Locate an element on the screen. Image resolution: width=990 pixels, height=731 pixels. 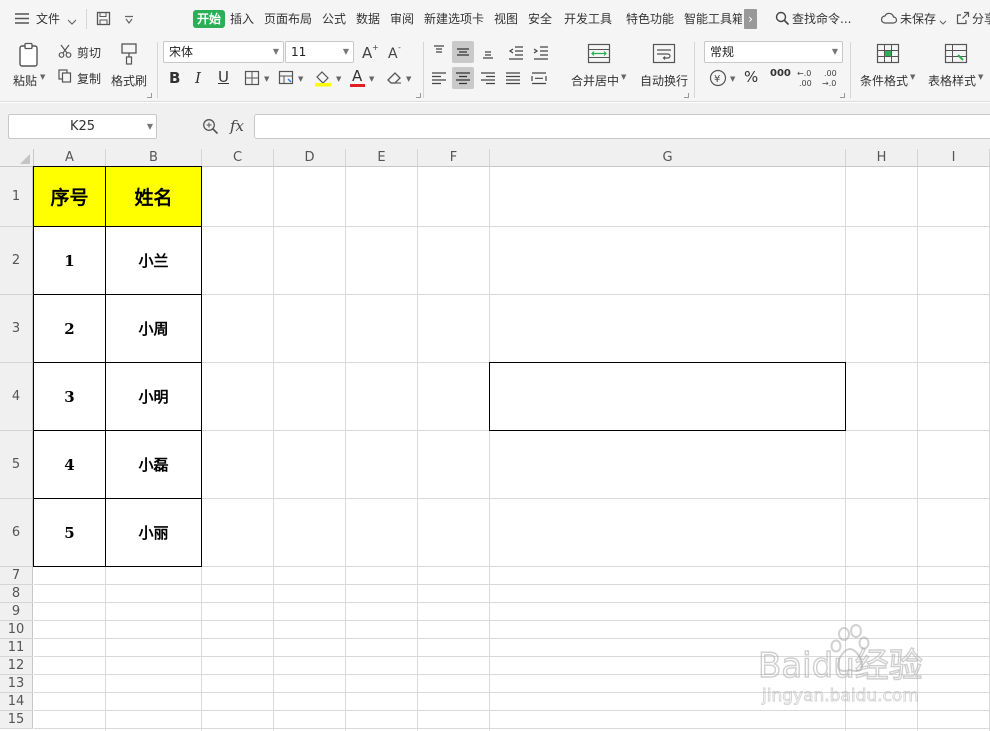
increase-indent-button is located at coordinates (541, 52).